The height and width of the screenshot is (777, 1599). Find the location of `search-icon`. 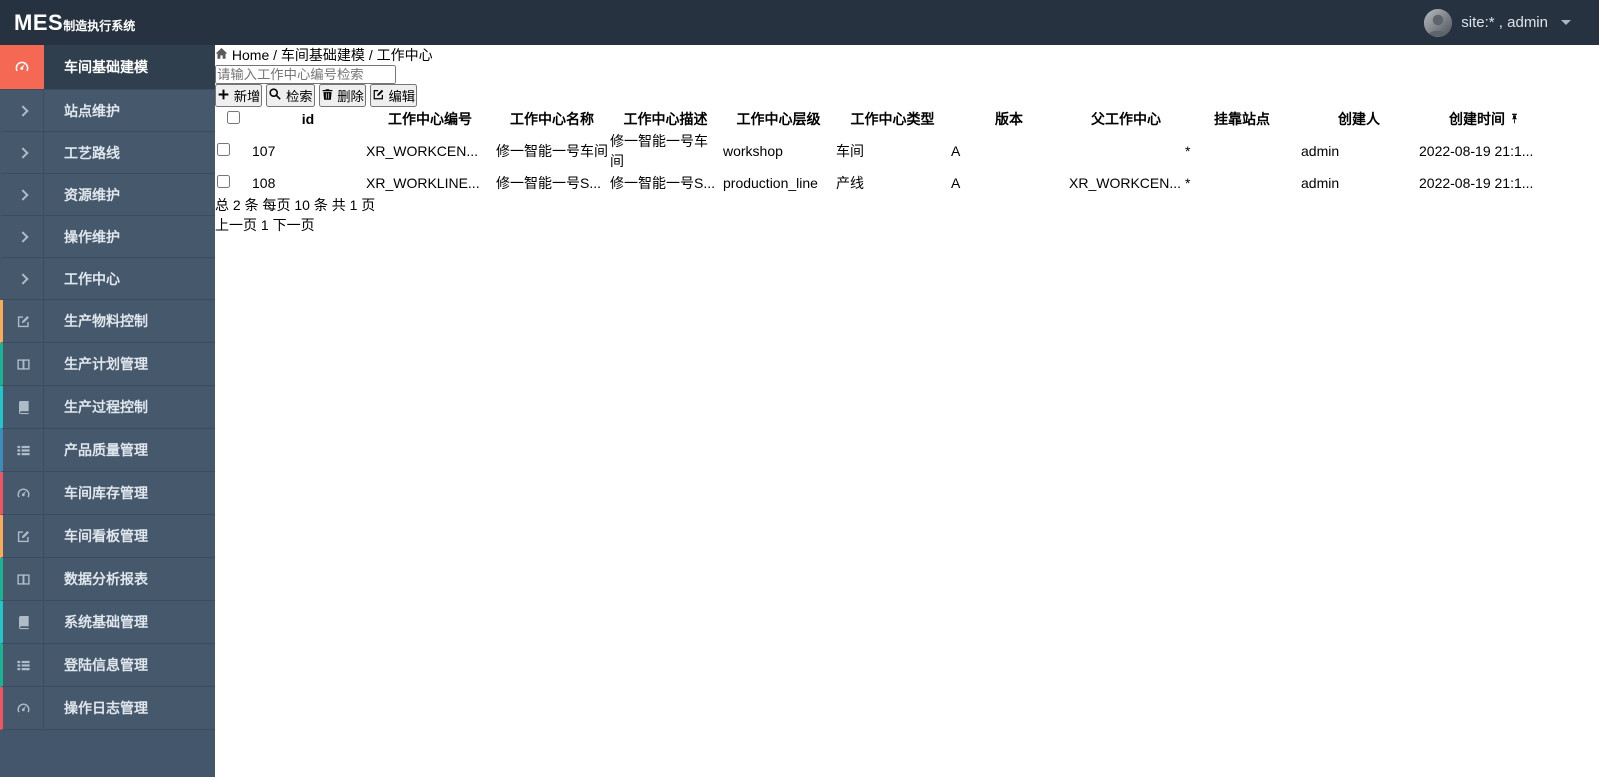

search-icon is located at coordinates (275, 96).